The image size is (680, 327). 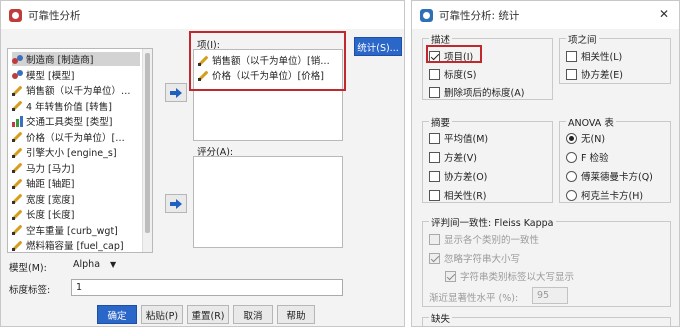 I want to click on move-to-items-button, so click(x=176, y=92).